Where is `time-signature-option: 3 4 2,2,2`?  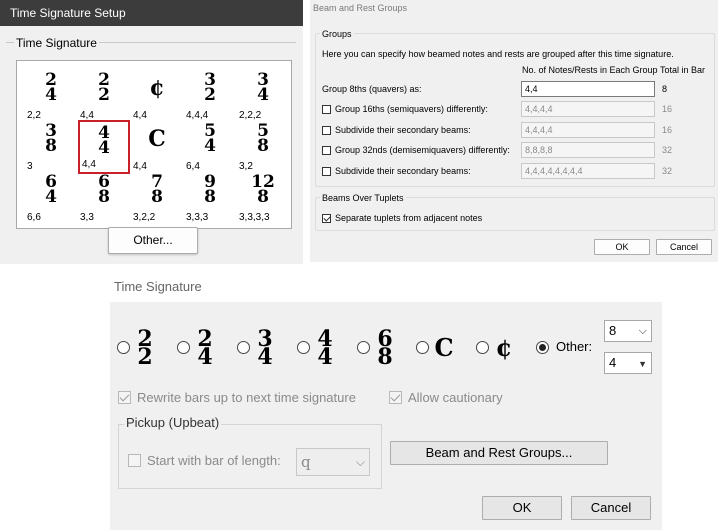 time-signature-option: 3 4 2,2,2 is located at coordinates (263, 96).